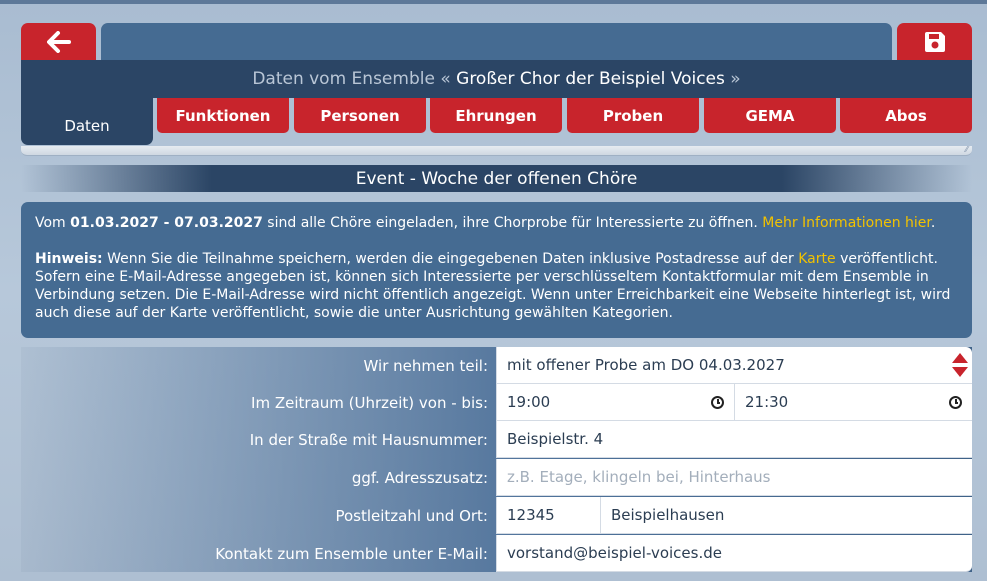 The width and height of the screenshot is (987, 581). What do you see at coordinates (343, 79) in the screenshot?
I see `header-prefix: Daten vom Ensemble` at bounding box center [343, 79].